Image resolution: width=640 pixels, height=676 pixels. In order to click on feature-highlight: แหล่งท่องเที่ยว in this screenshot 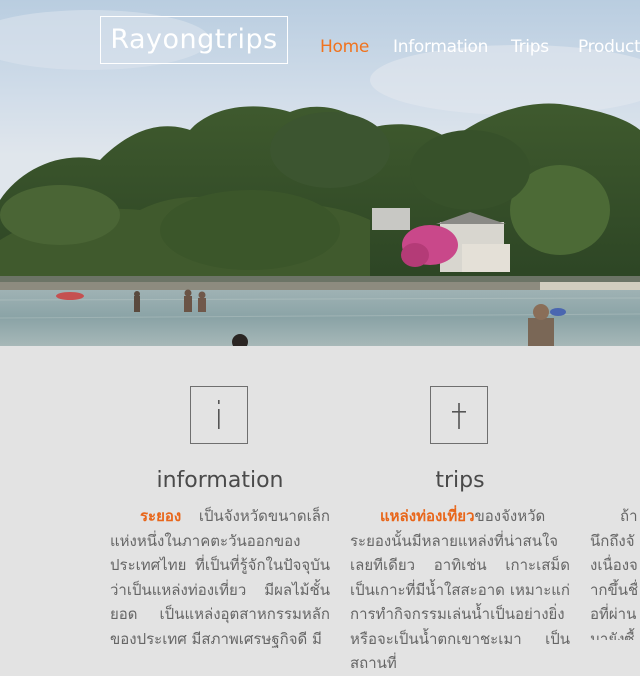, I will do `click(427, 516)`.